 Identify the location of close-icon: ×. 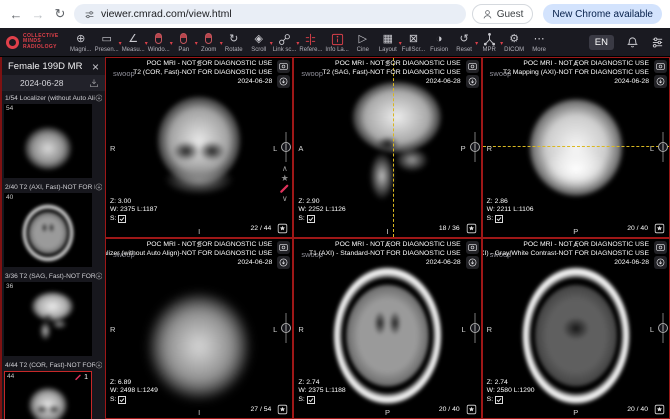
(95, 67).